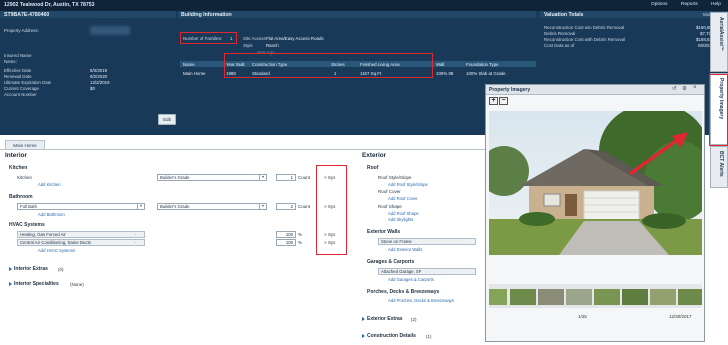 Image resolution: width=728 pixels, height=345 pixels. I want to click on roof-heading: Roof, so click(373, 168).